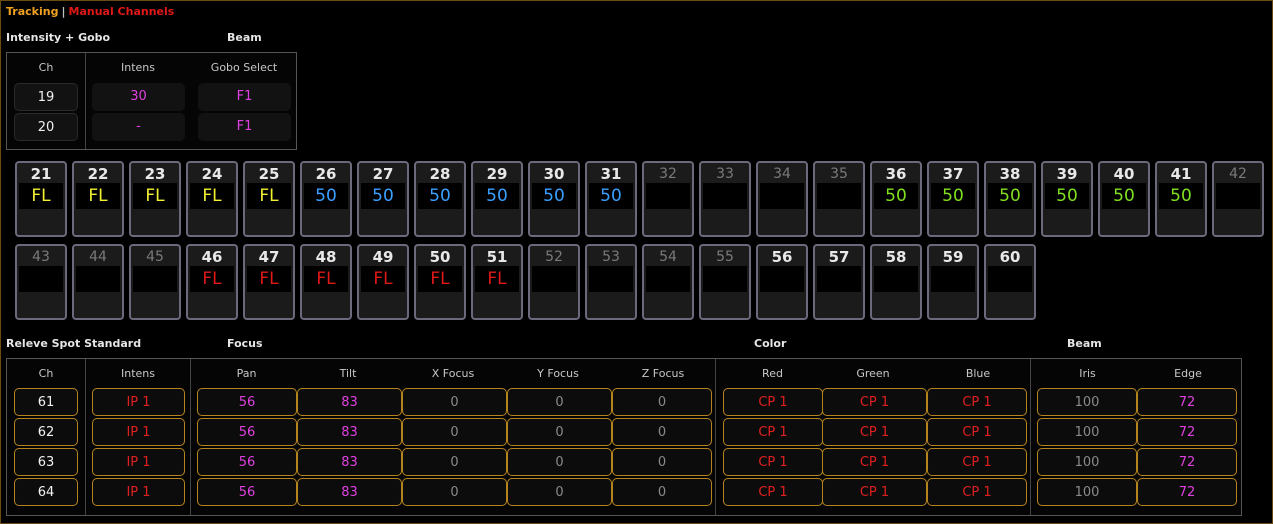 This screenshot has width=1273, height=524. Describe the element at coordinates (953, 199) in the screenshot. I see `channel-tile: 37 50` at that location.